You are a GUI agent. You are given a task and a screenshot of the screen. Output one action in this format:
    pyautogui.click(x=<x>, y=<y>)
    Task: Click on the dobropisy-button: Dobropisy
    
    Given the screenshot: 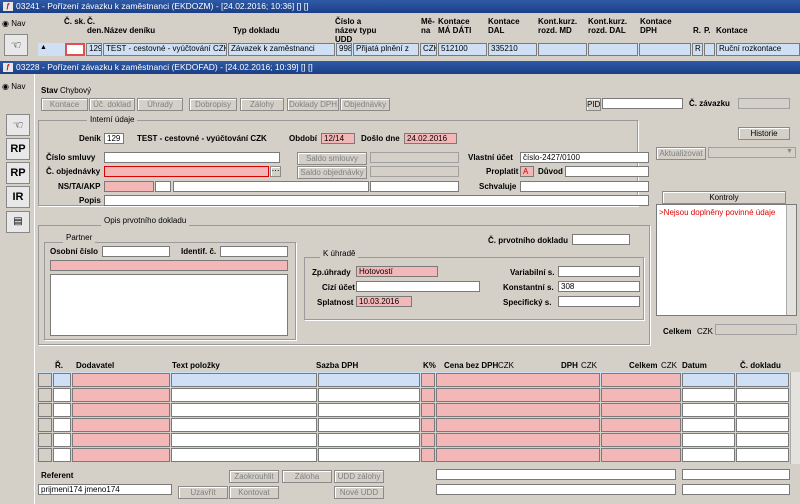 What is the action you would take?
    pyautogui.click(x=213, y=104)
    